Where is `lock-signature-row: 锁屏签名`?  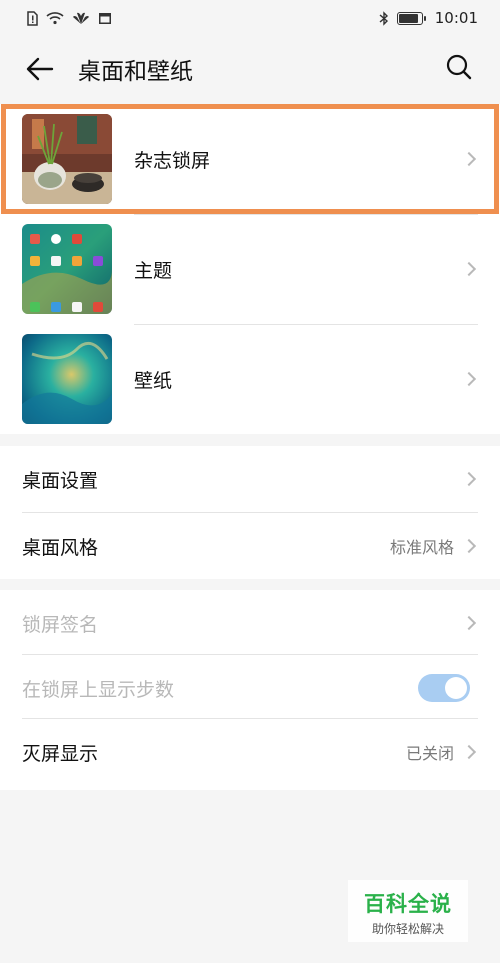 lock-signature-row: 锁屏签名 is located at coordinates (250, 623).